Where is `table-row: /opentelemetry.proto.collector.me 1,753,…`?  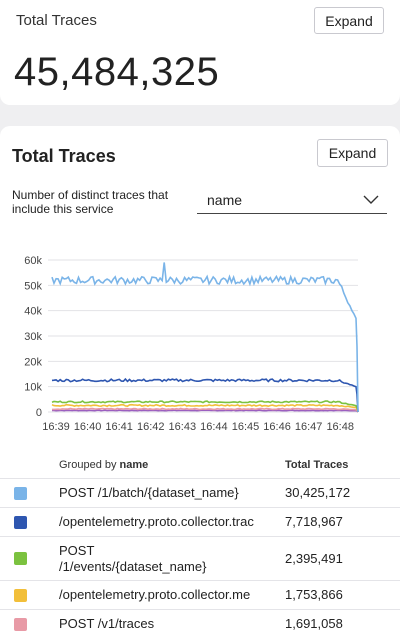
table-row: /opentelemetry.proto.collector.me 1,753,… is located at coordinates (200, 594).